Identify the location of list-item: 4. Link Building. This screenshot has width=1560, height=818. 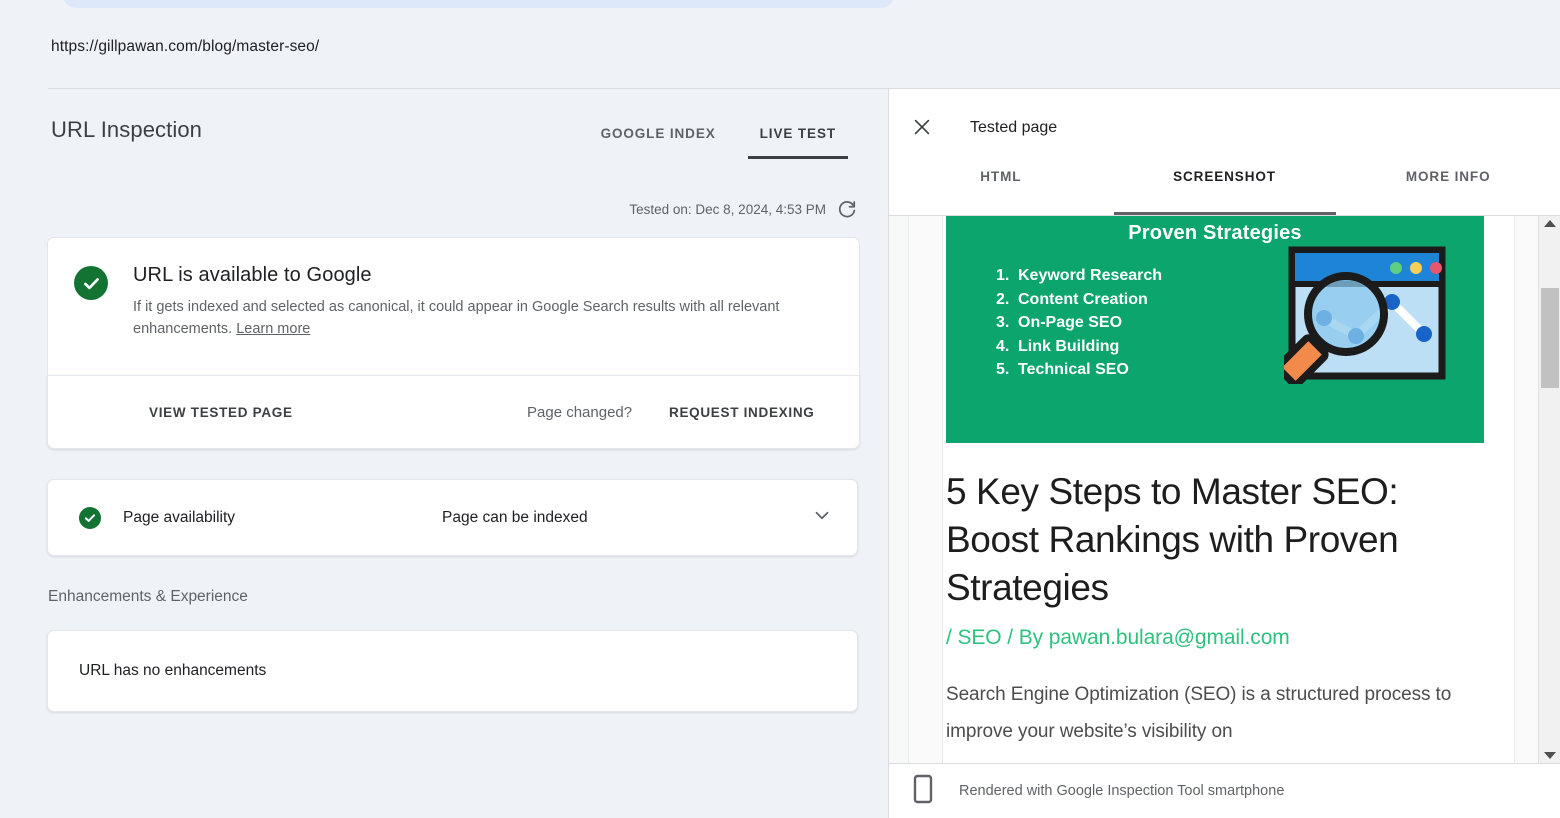
(1079, 347).